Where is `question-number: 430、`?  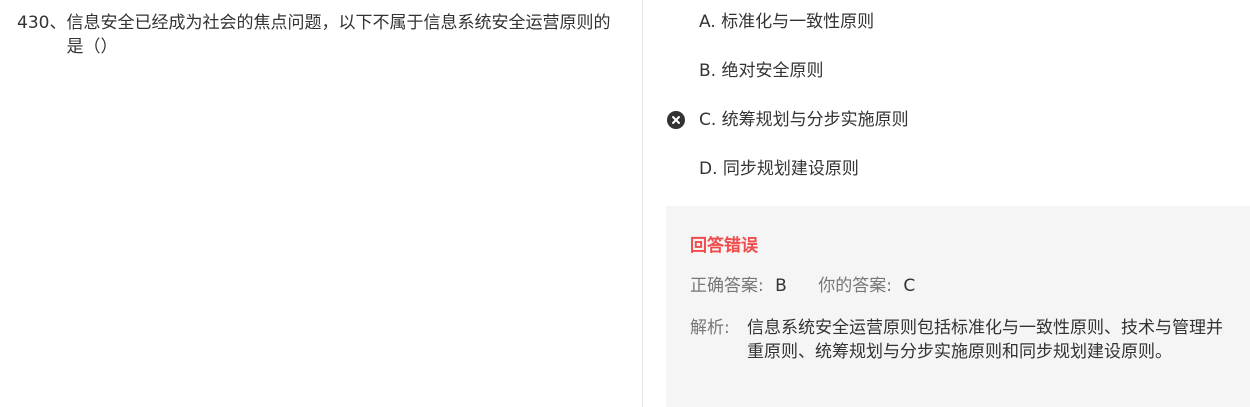 question-number: 430、 is located at coordinates (42, 23).